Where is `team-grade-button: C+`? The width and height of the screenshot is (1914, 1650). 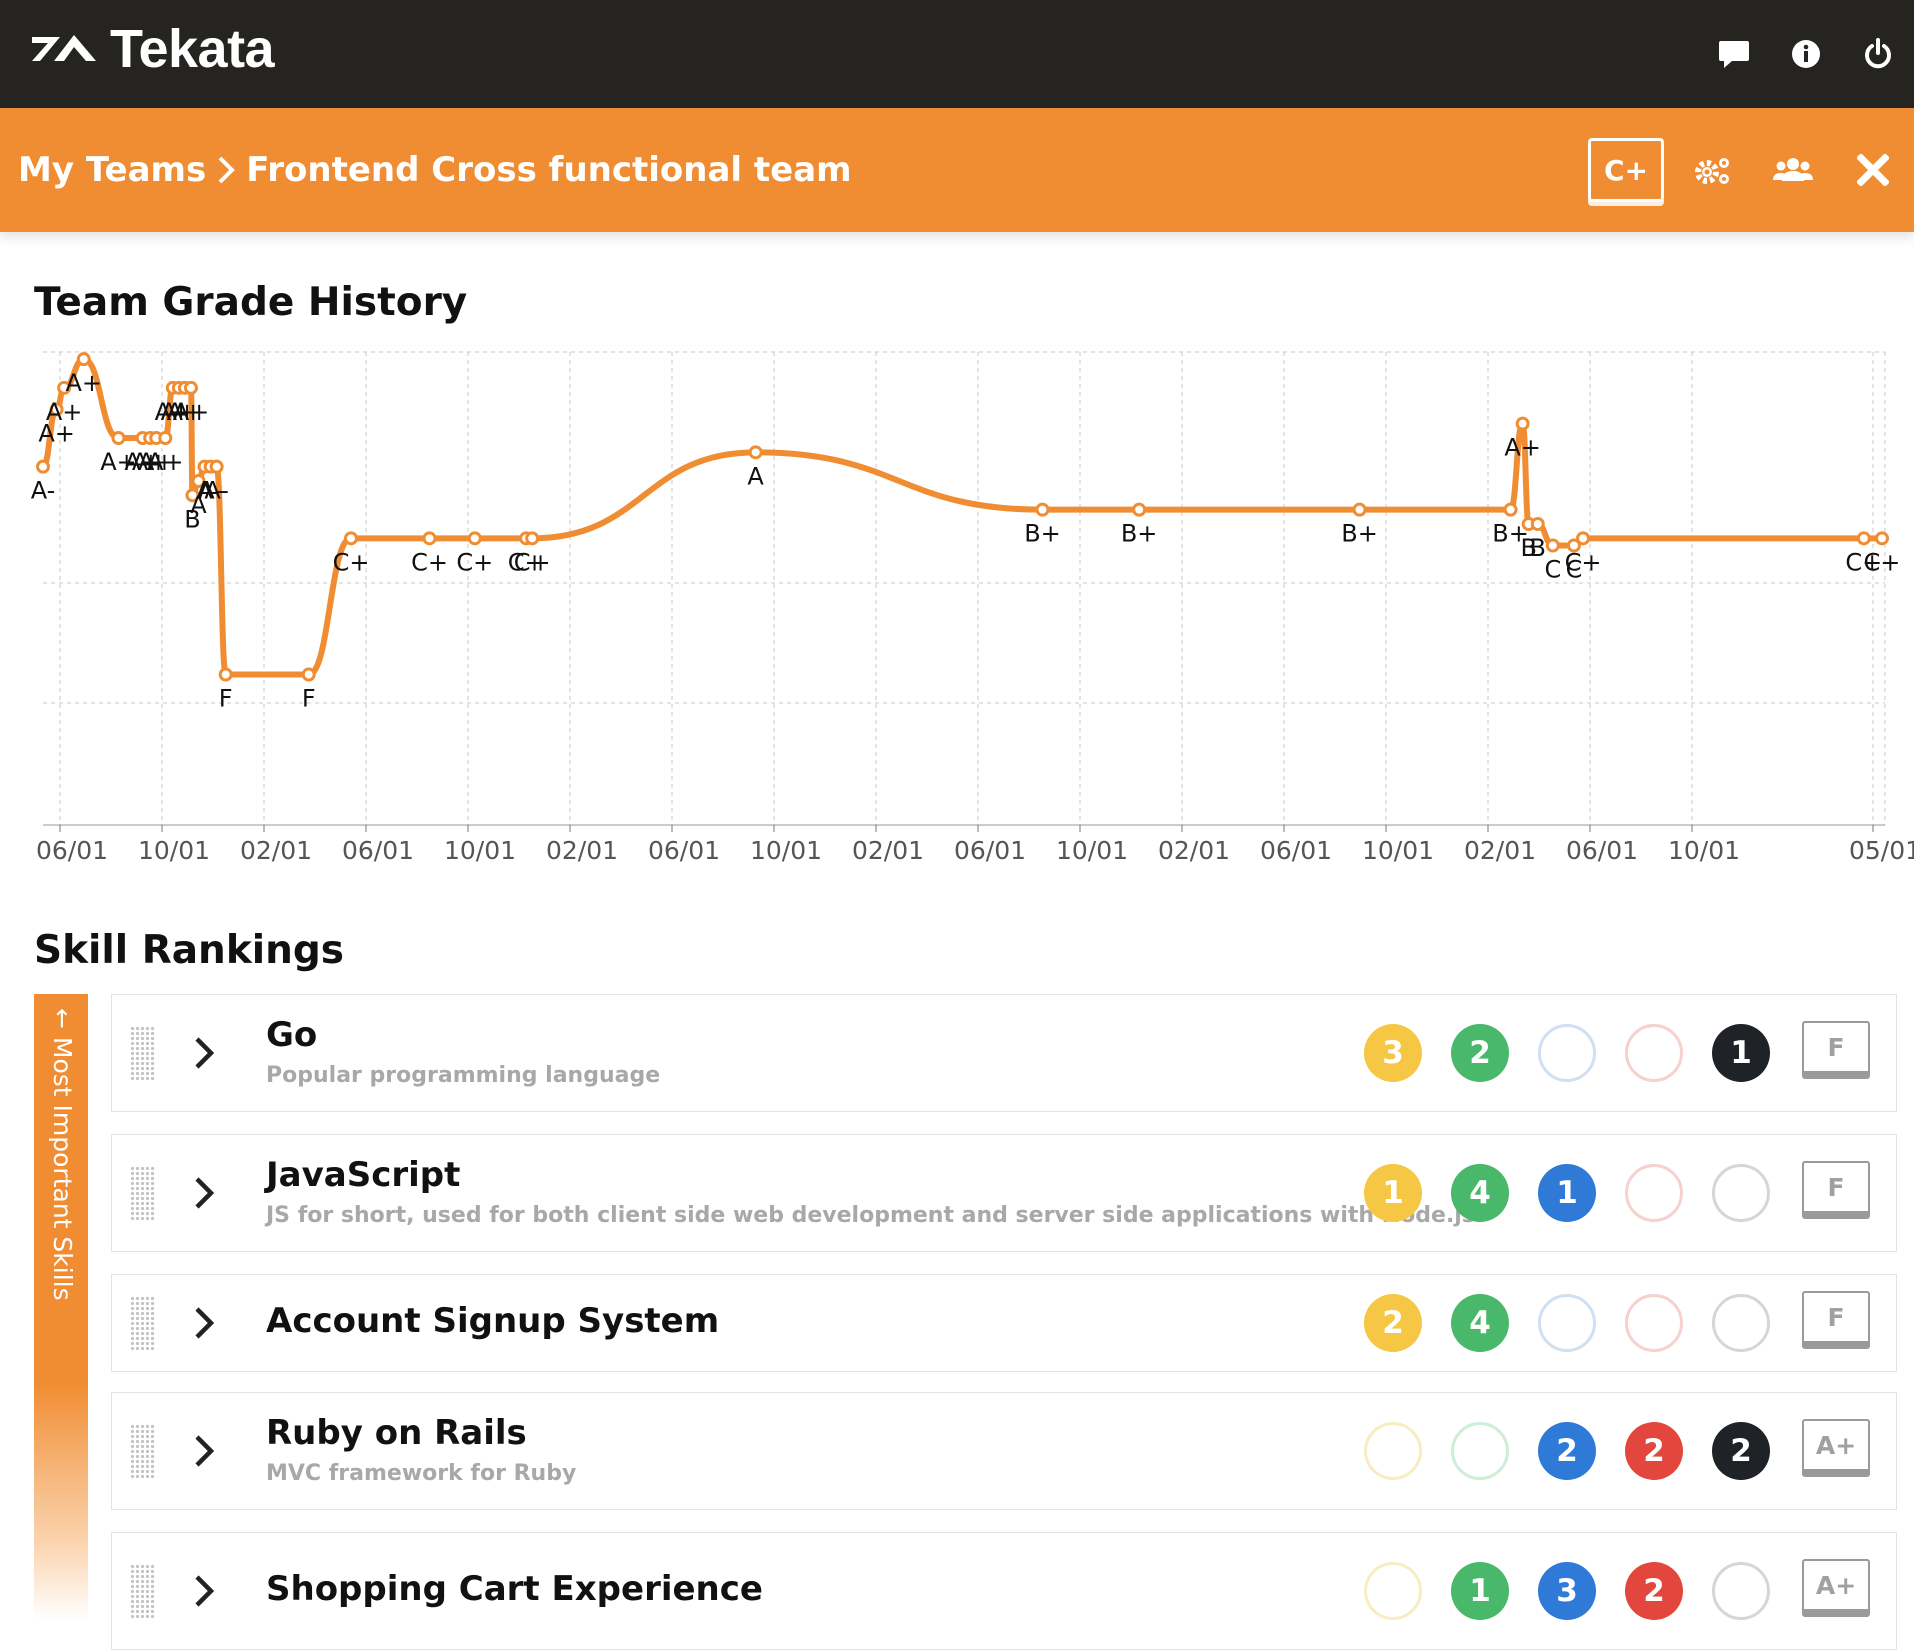
team-grade-button: C+ is located at coordinates (1626, 170).